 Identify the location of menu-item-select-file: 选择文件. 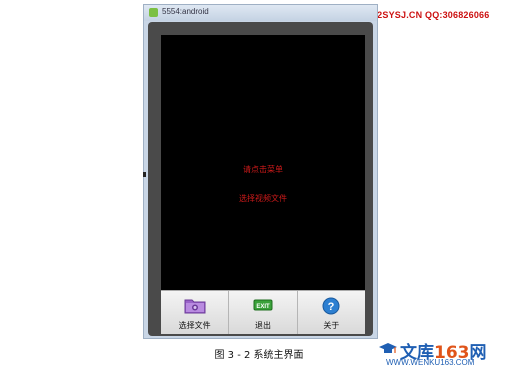
(195, 312).